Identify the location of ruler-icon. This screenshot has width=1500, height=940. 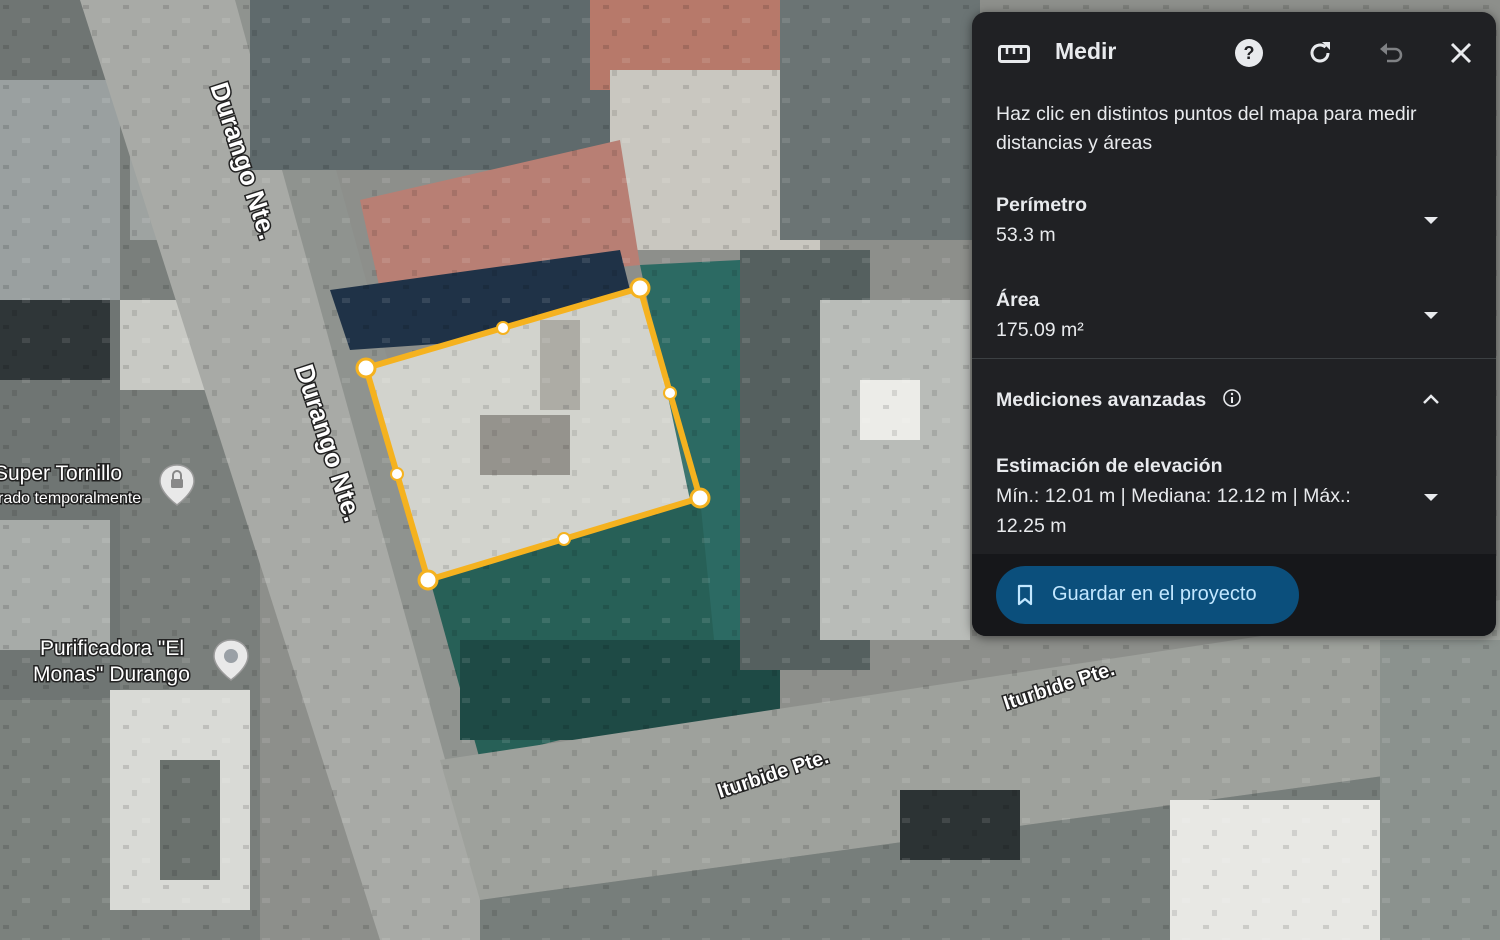
(1014, 56).